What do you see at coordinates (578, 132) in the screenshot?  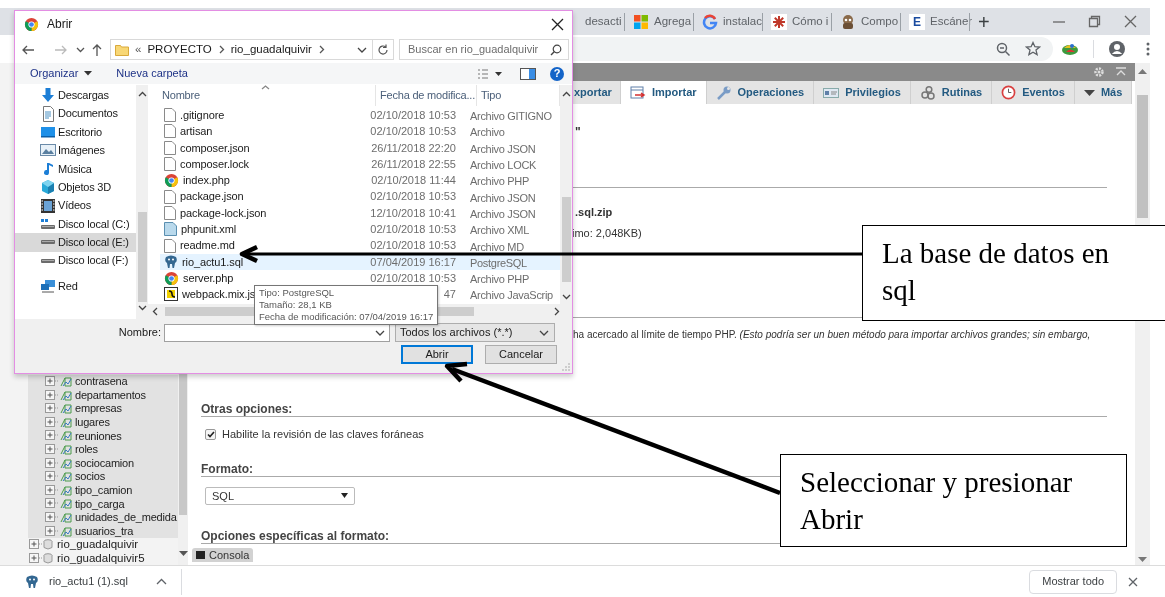 I see `text-fragment: "` at bounding box center [578, 132].